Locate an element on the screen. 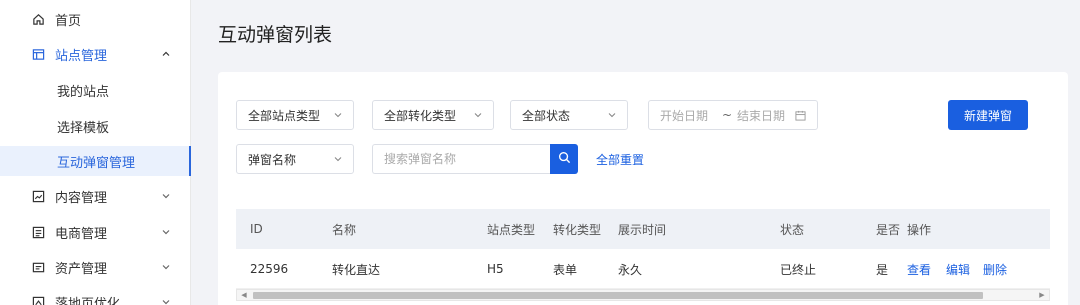 This screenshot has width=1080, height=305. page-title: 互动弹窗列表 is located at coordinates (275, 35).